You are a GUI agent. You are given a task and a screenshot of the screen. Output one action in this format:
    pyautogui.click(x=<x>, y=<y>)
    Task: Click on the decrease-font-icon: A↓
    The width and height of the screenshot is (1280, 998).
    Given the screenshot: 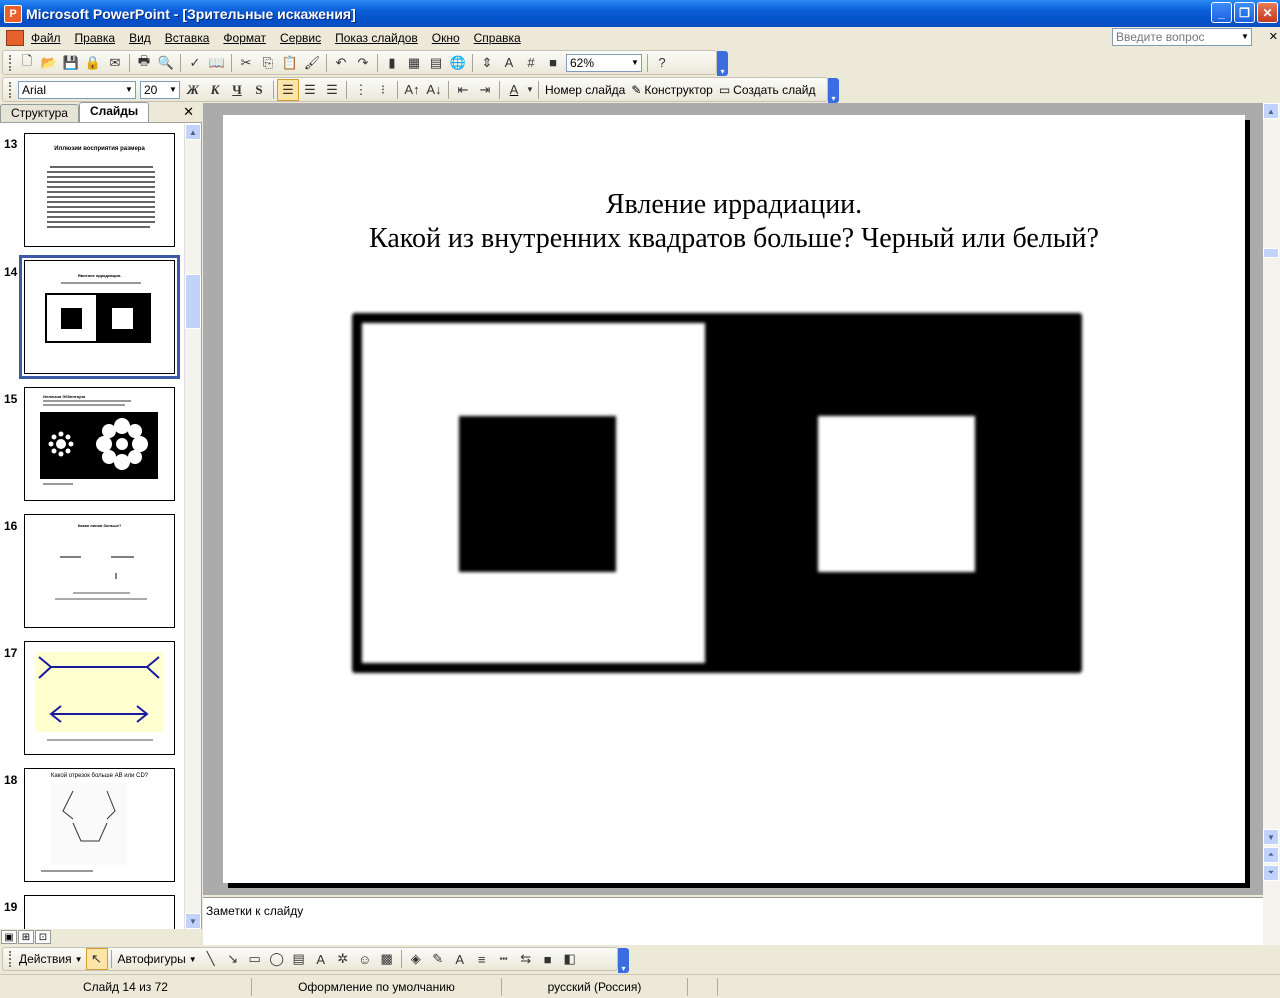 What is the action you would take?
    pyautogui.click(x=434, y=90)
    